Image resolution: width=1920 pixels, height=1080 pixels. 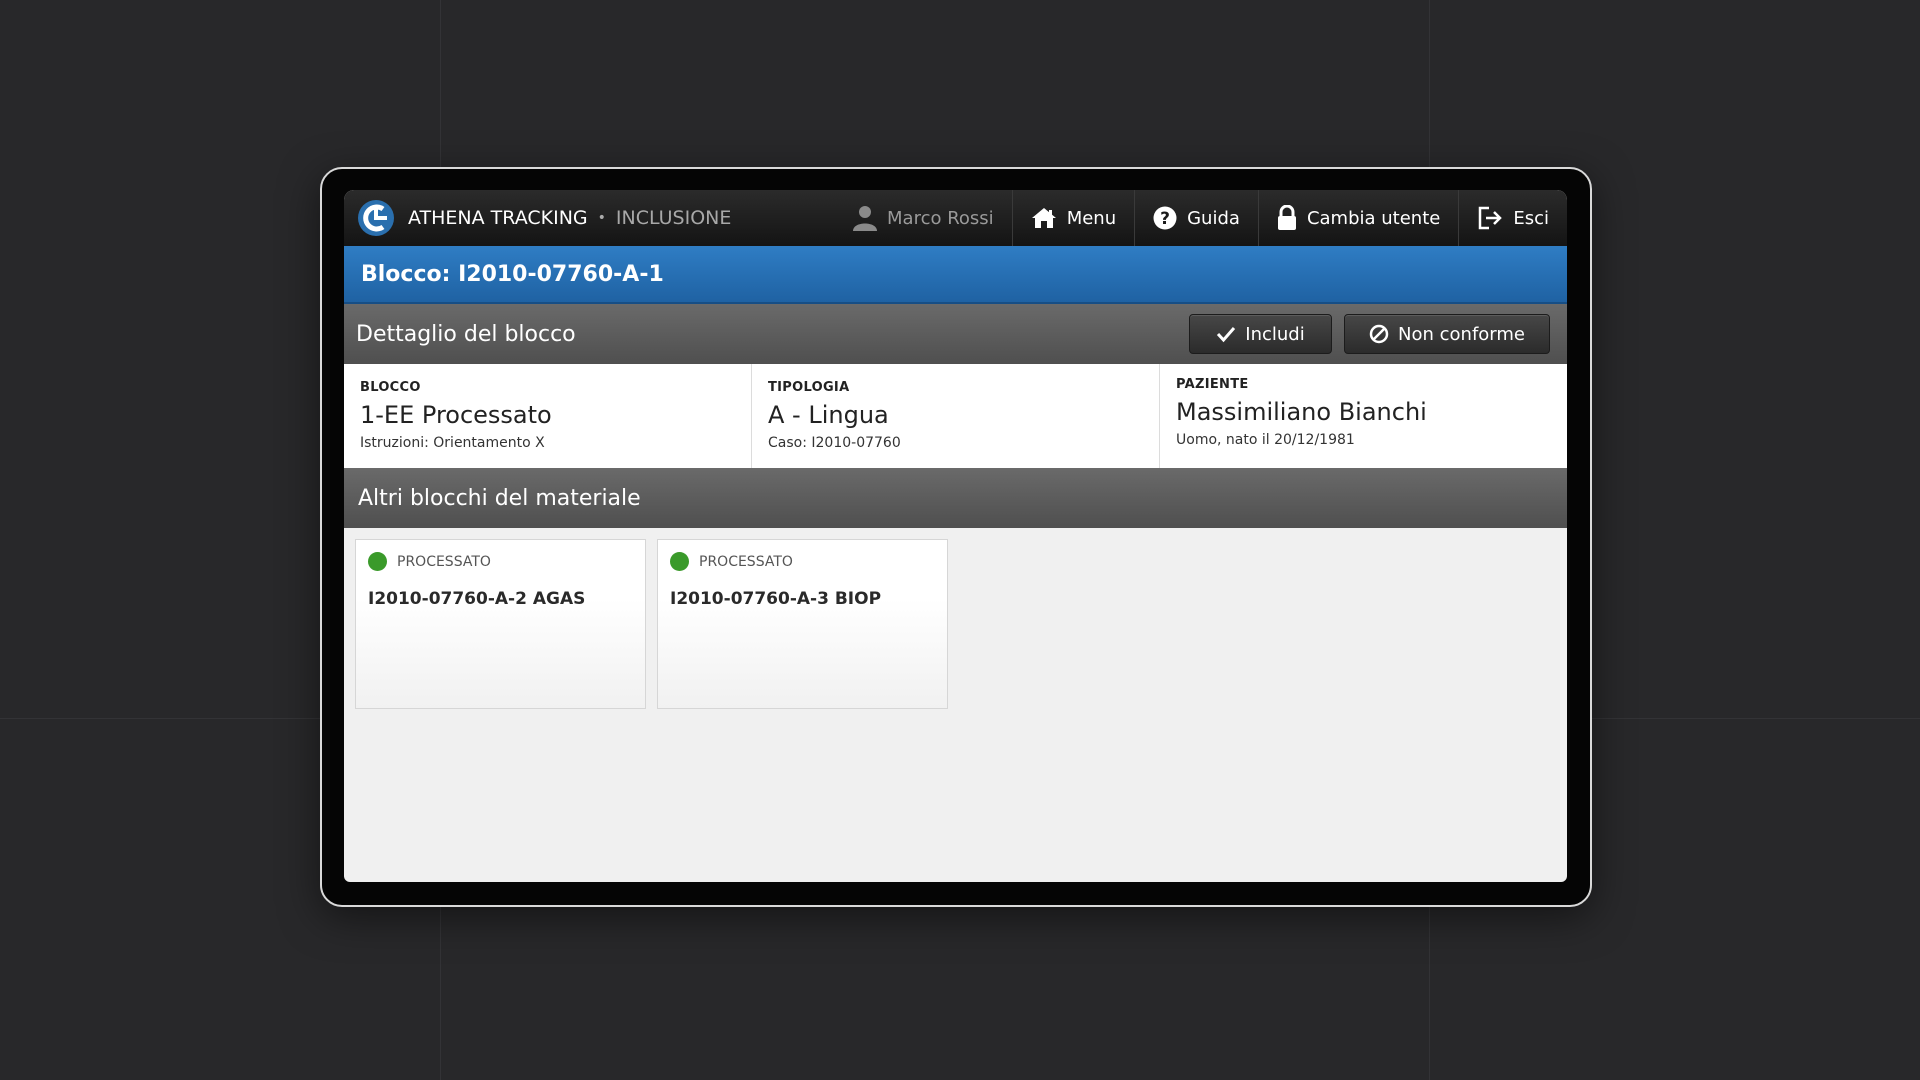 What do you see at coordinates (865, 218) in the screenshot?
I see `user-icon` at bounding box center [865, 218].